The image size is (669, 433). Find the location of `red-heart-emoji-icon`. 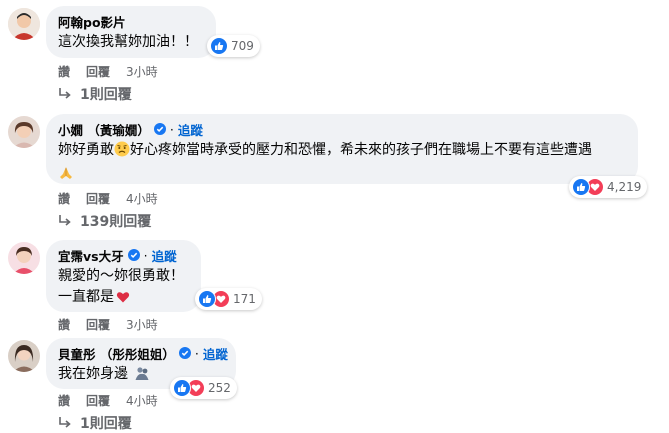

red-heart-emoji-icon is located at coordinates (123, 300).